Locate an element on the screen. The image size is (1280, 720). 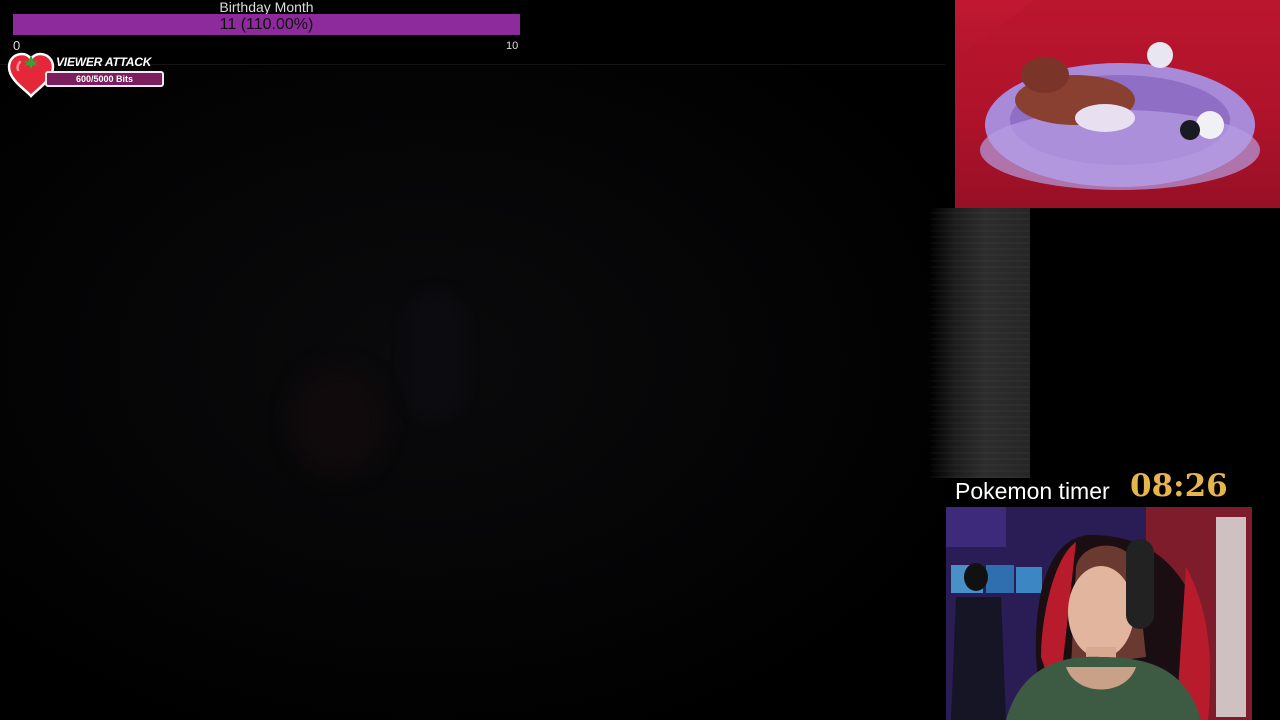
game-dark-object is located at coordinates (337, 421).